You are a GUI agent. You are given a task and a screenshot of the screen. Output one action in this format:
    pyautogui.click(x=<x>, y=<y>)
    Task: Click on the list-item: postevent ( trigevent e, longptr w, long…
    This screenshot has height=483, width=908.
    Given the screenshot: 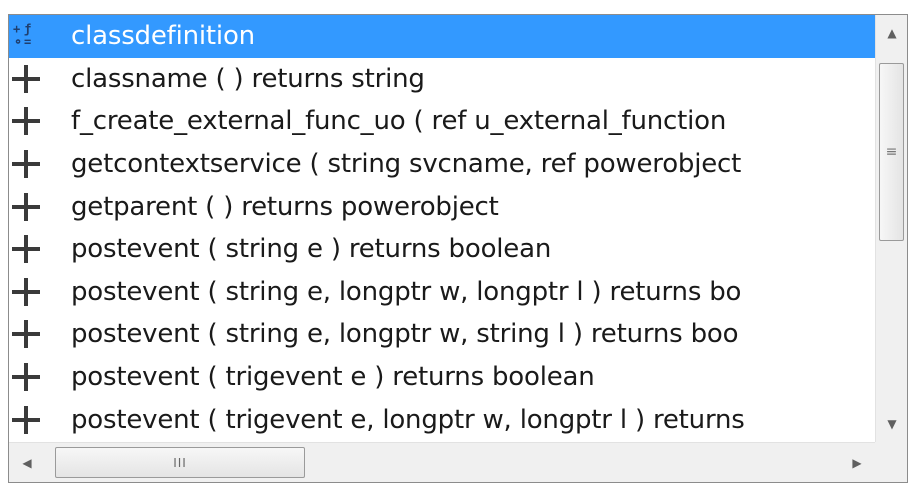 What is the action you would take?
    pyautogui.click(x=442, y=419)
    